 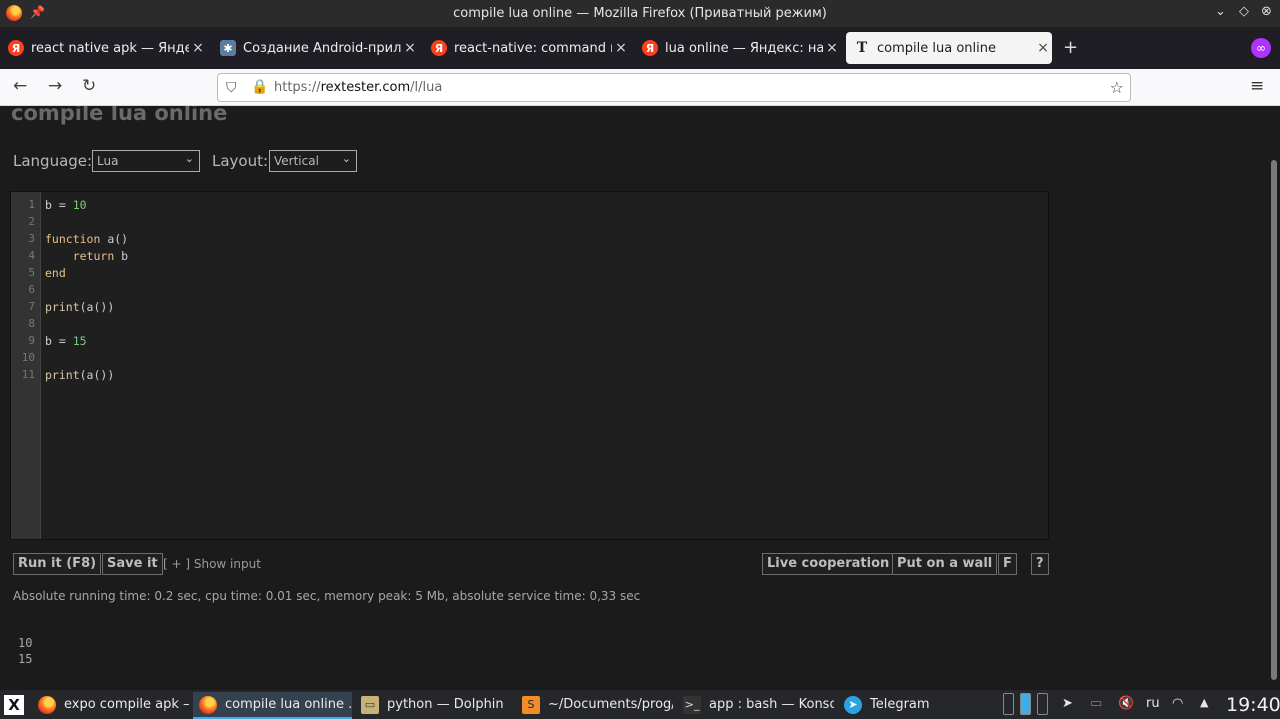 I want to click on tray-expand-icon: ▲, so click(x=1204, y=702).